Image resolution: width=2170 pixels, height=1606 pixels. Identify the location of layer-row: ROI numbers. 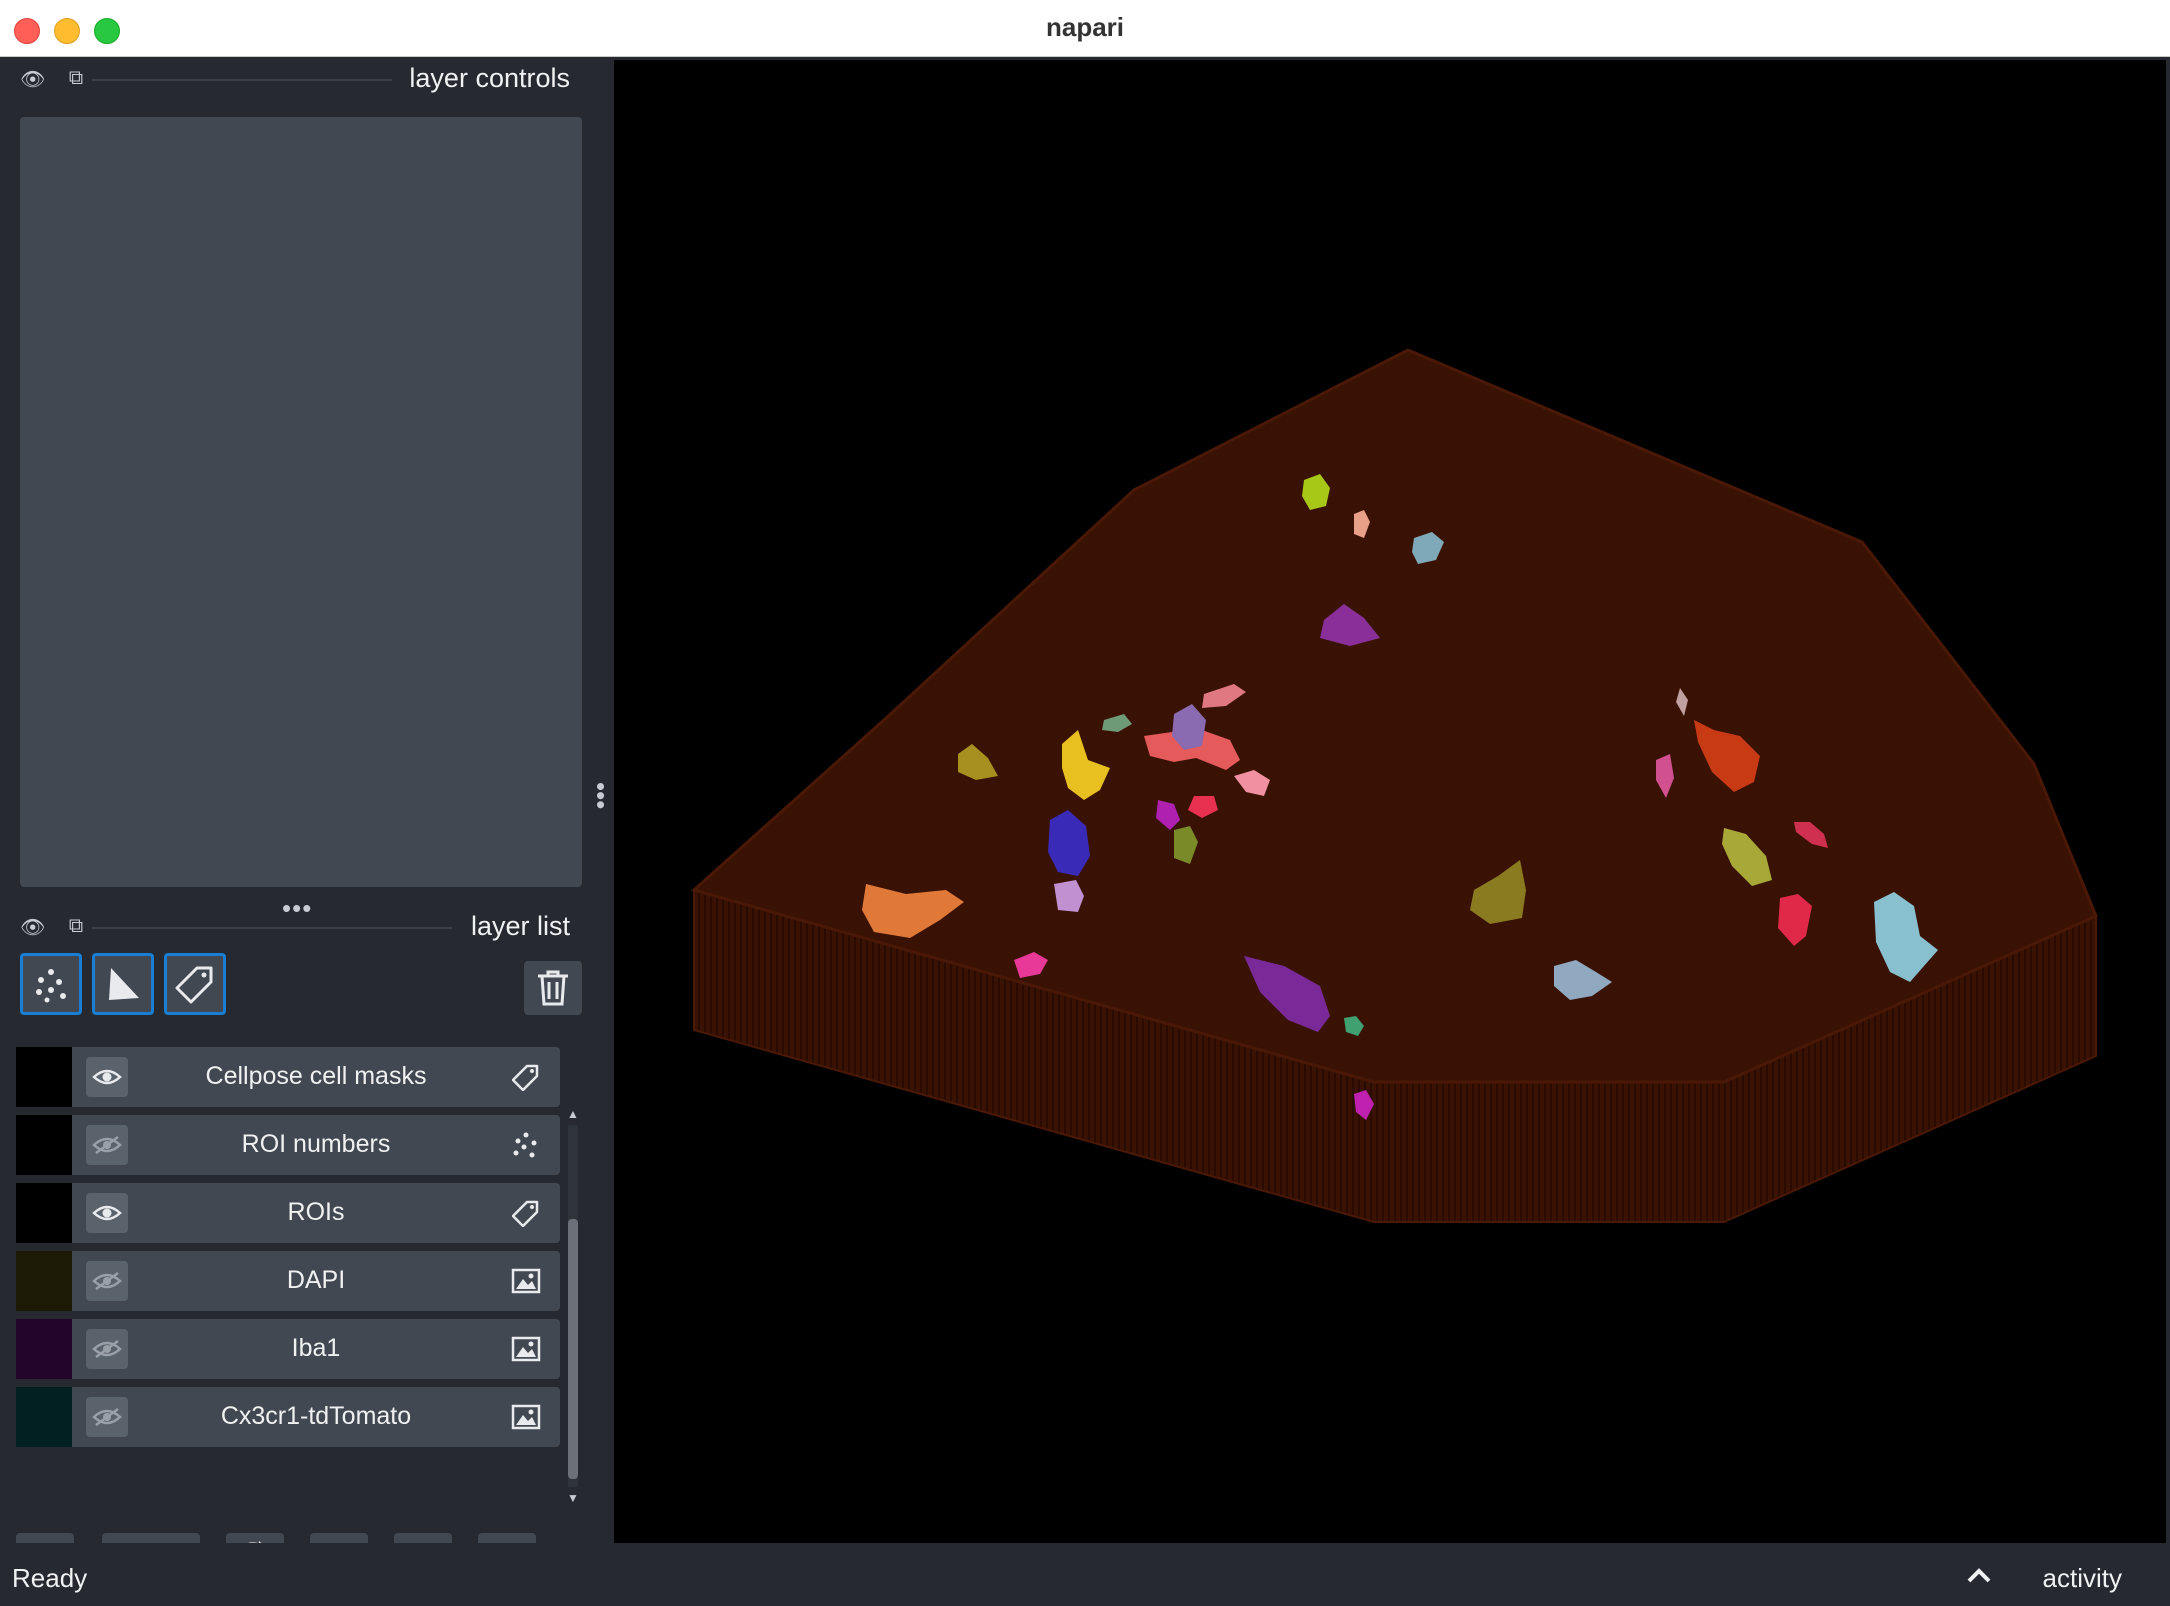
(288, 1145).